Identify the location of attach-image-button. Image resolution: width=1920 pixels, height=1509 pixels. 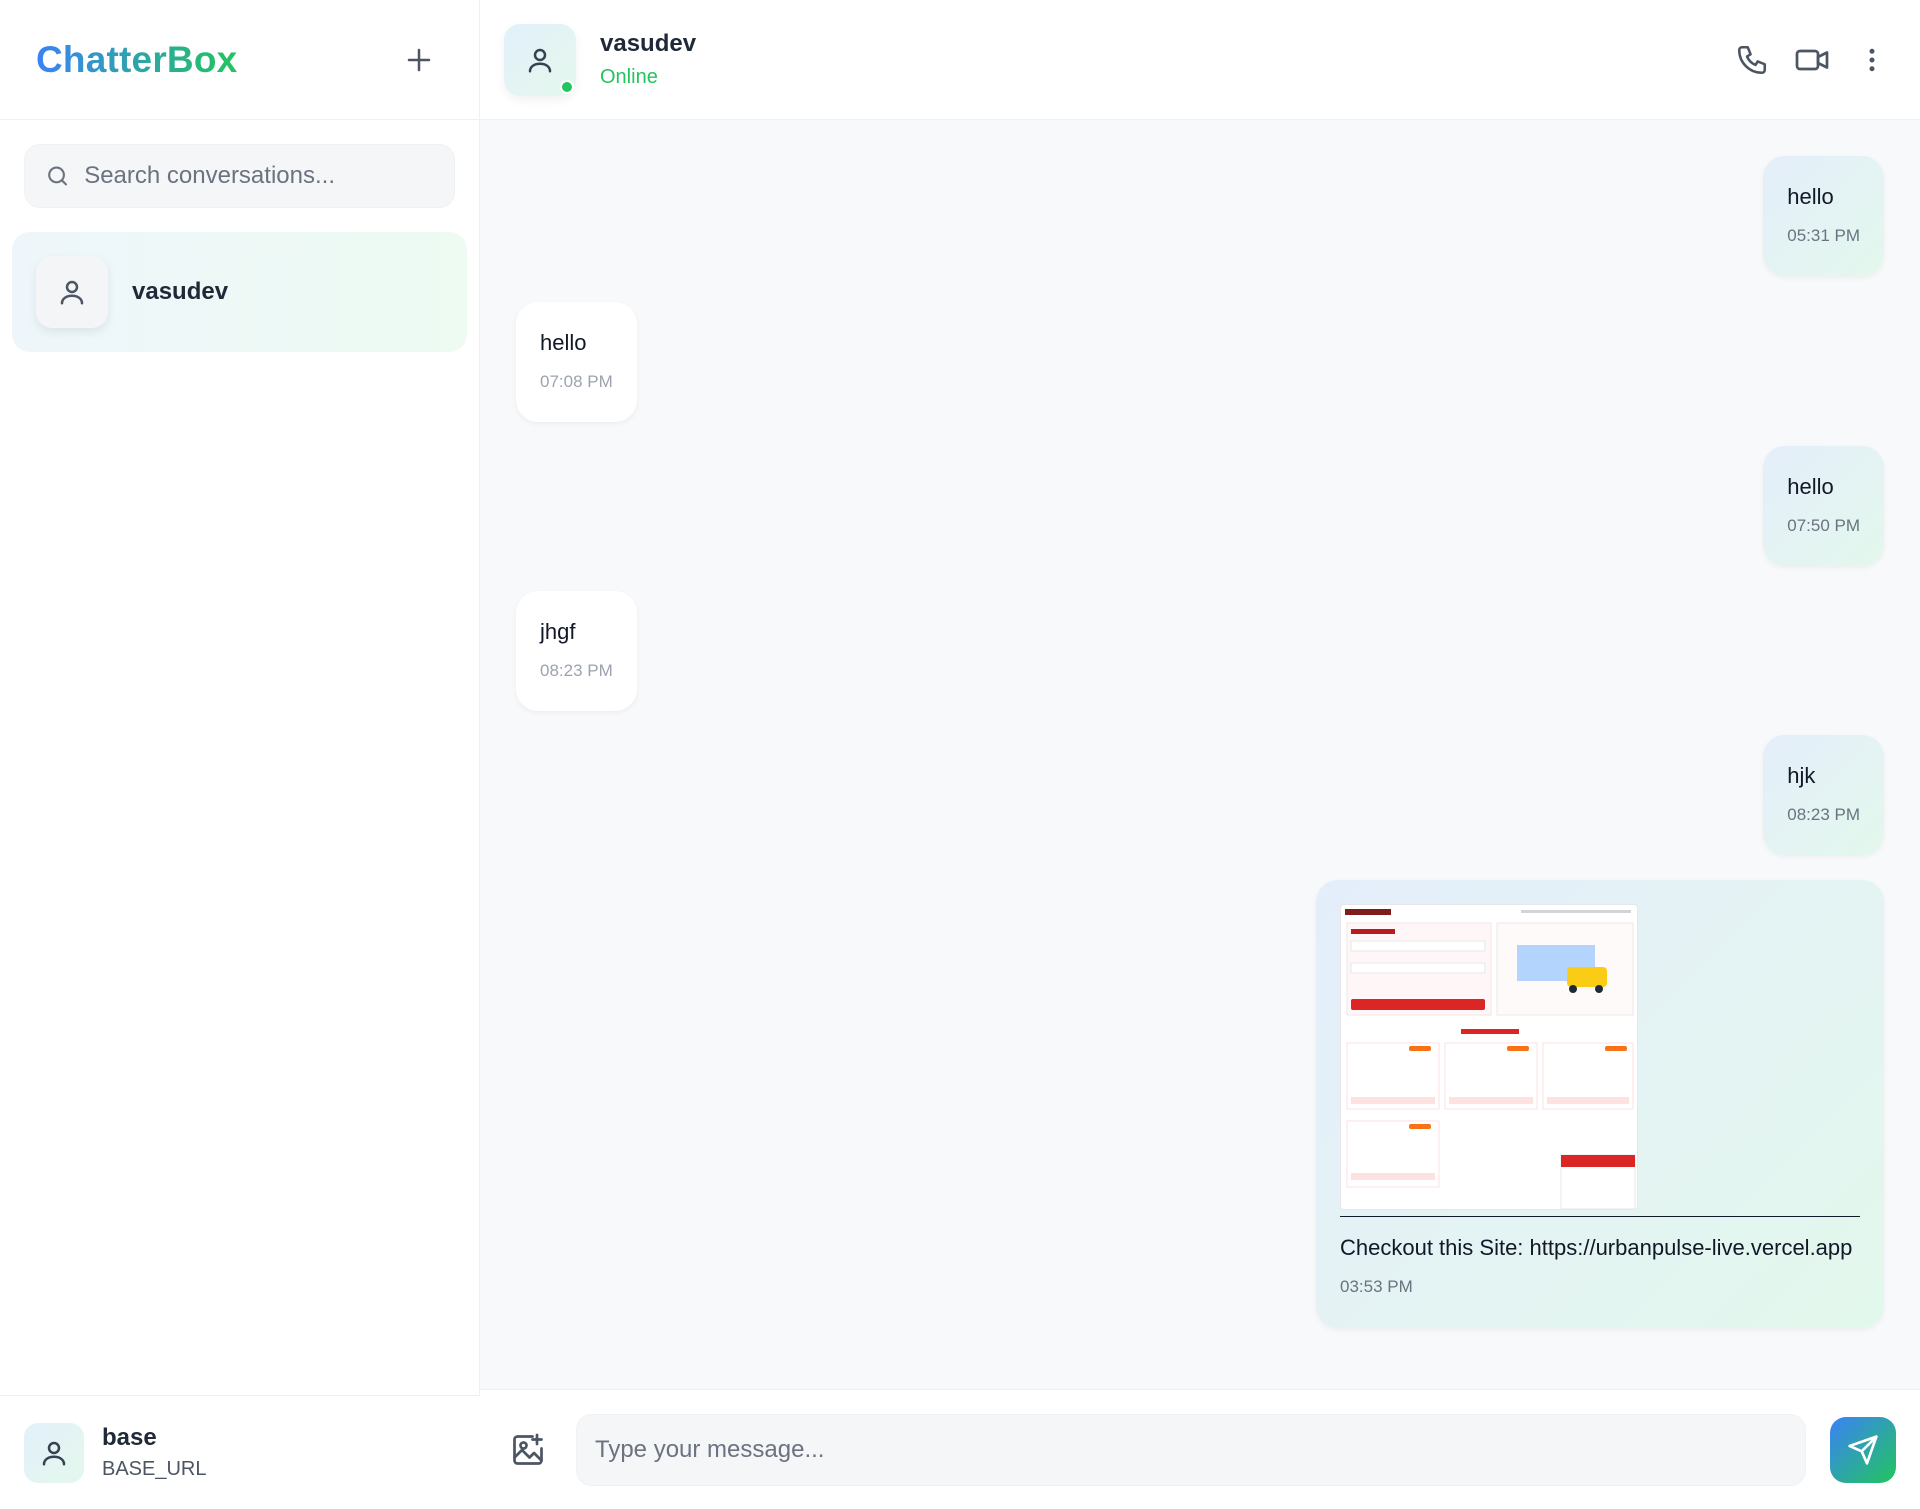
(528, 1450).